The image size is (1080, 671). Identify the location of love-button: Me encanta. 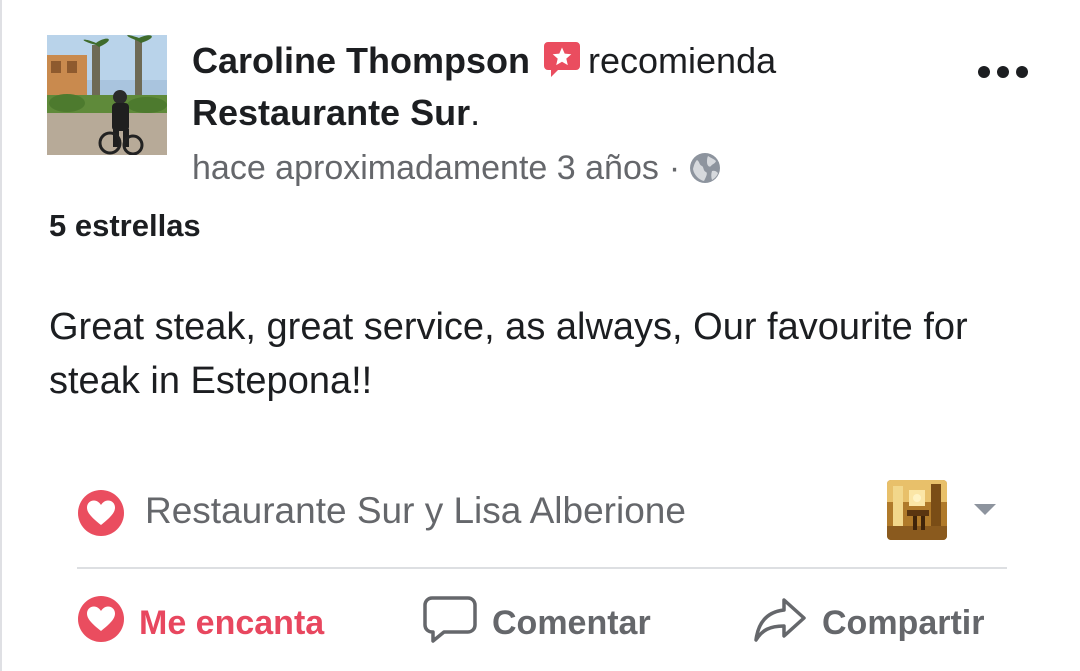
(200, 623).